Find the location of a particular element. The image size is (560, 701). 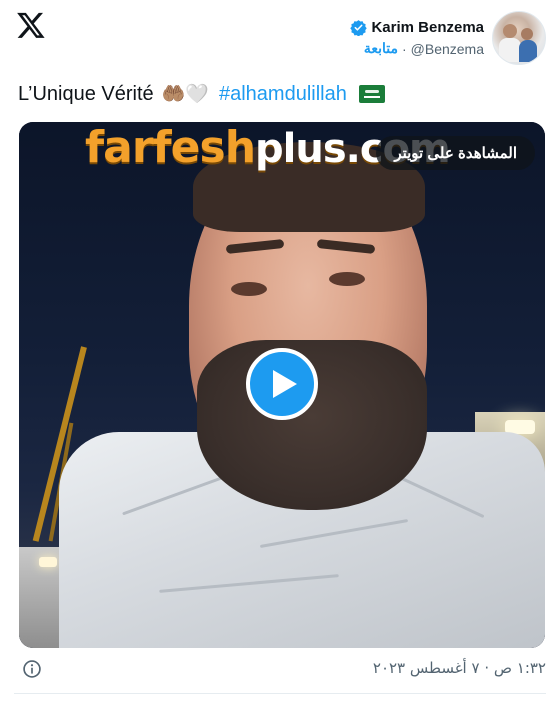

author-handle: @Benzema is located at coordinates (447, 49).